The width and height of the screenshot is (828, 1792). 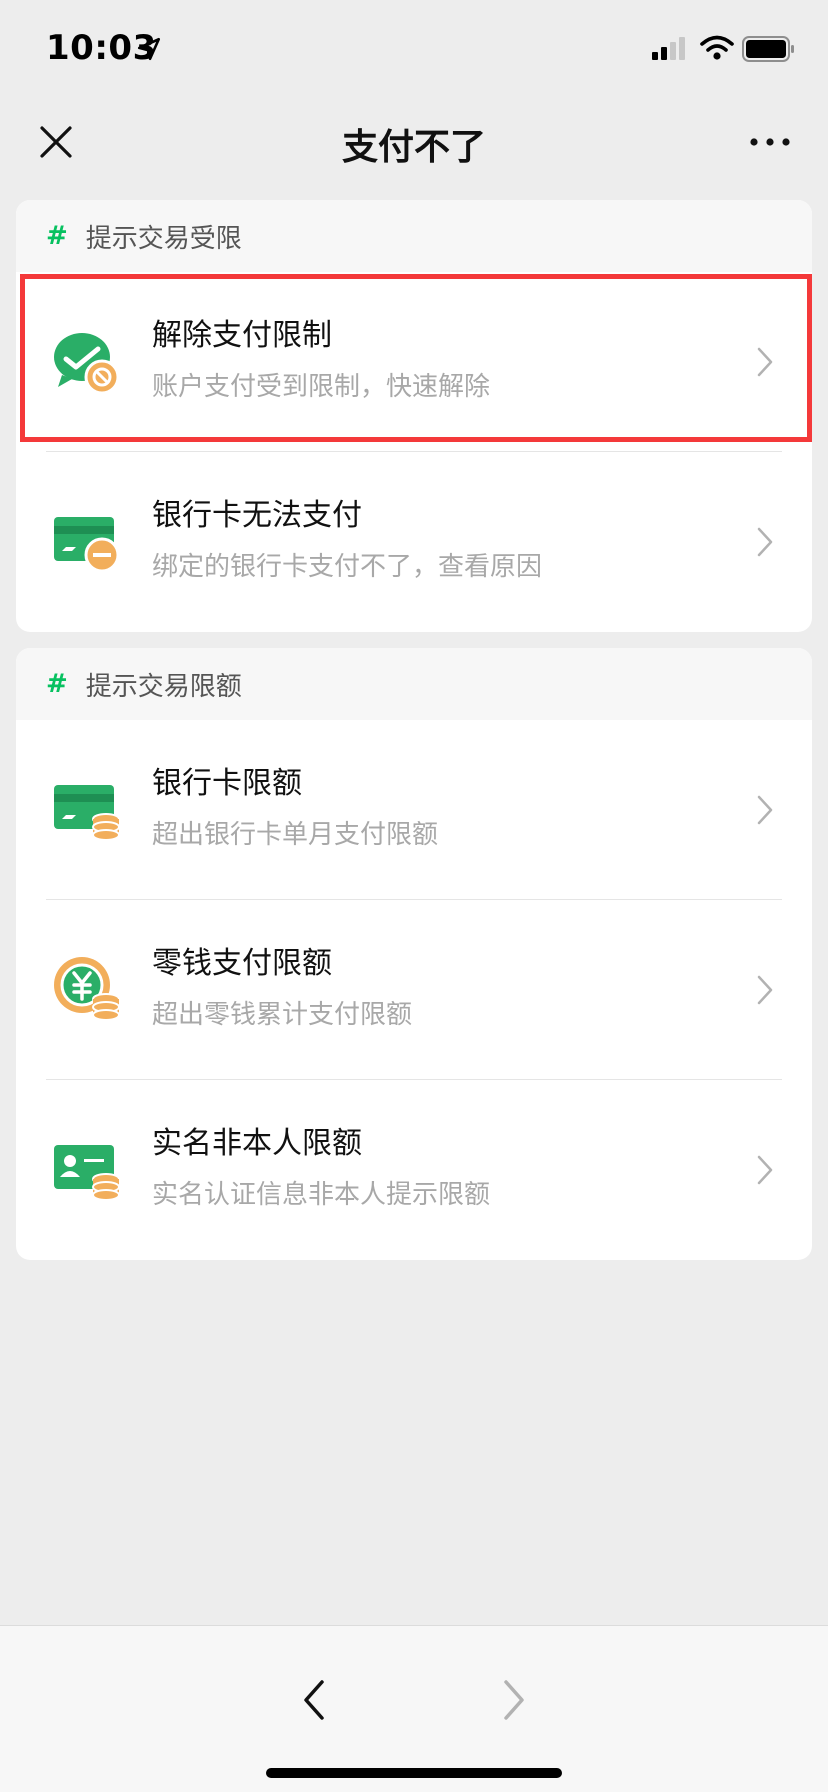 I want to click on home-indicator, so click(x=414, y=1773).